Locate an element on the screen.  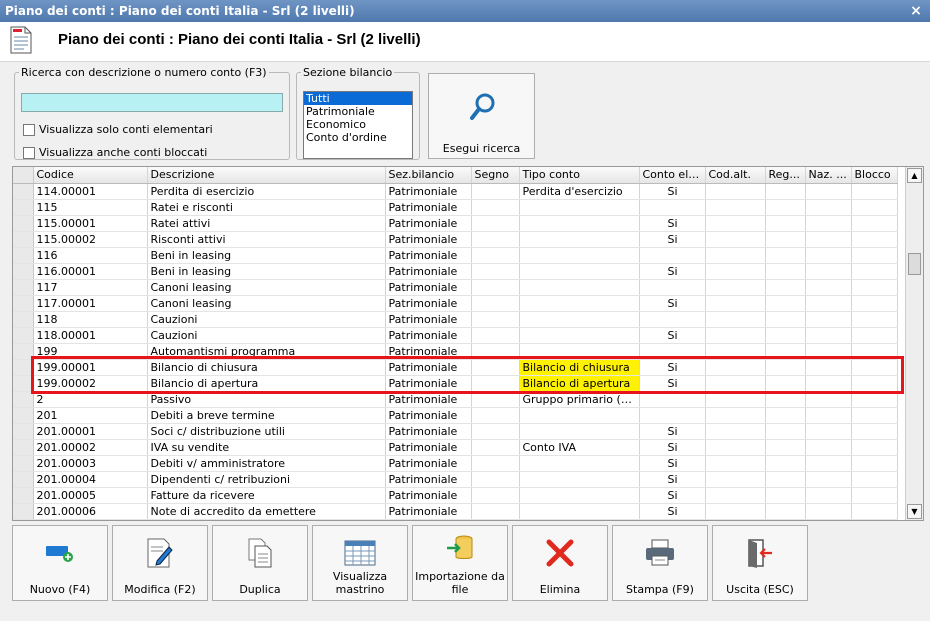
table-cell: Dipendenti c/ retribuzioni is located at coordinates (266, 479).